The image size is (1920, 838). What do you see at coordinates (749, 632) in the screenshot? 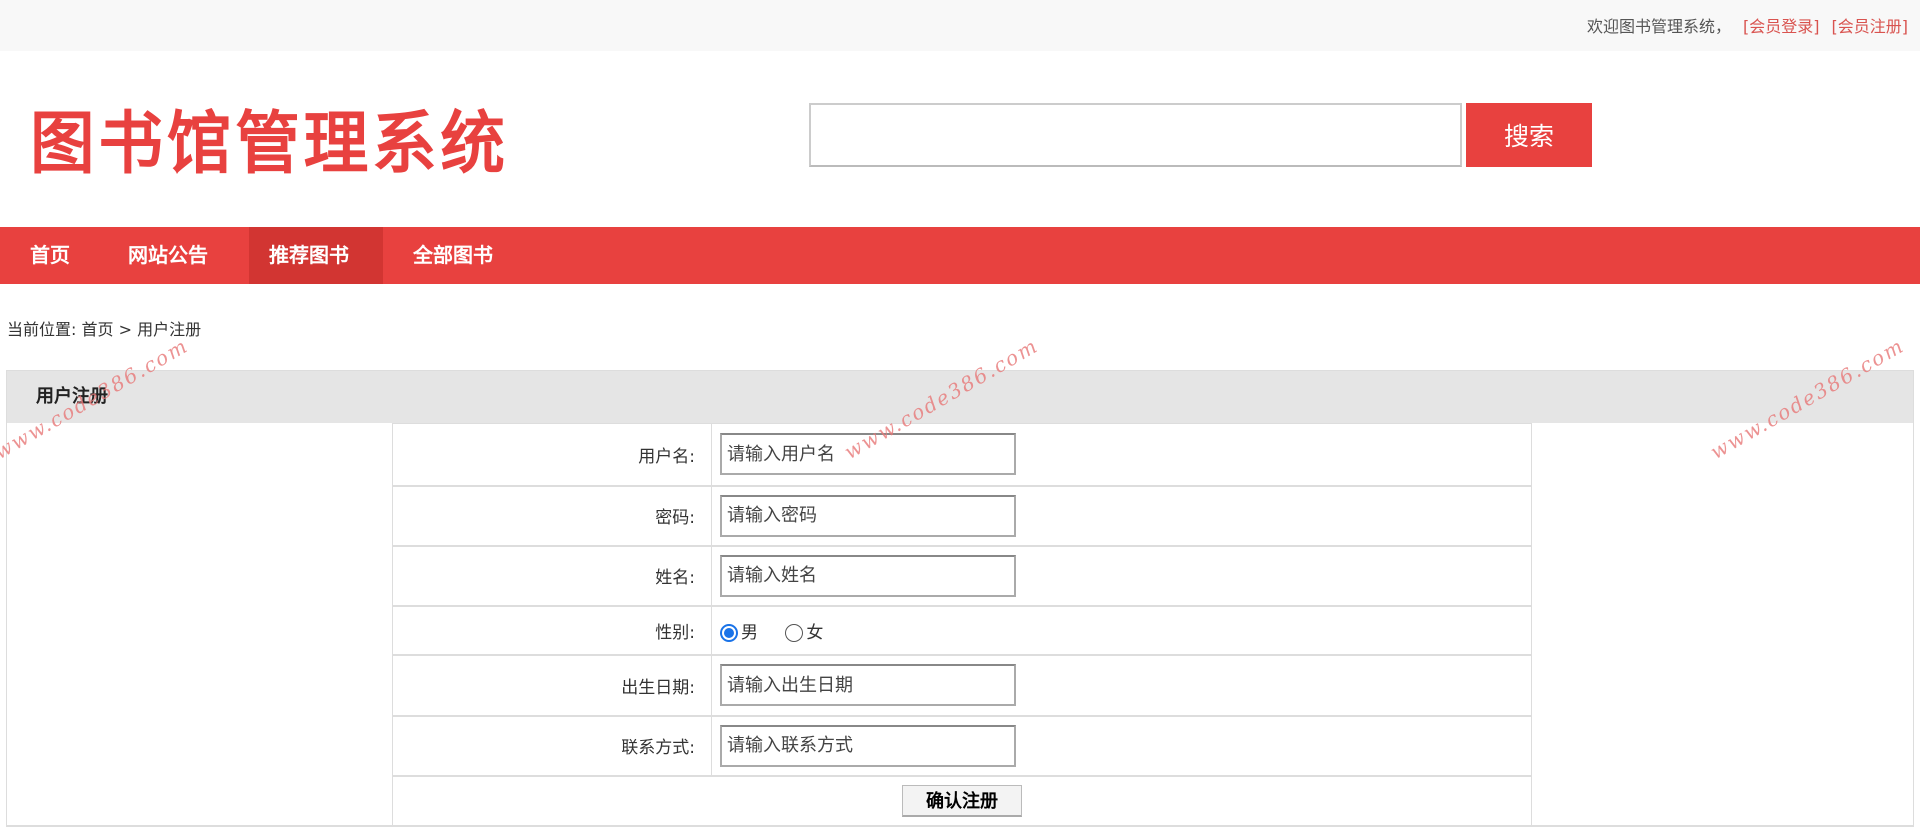
I see `gender-male-label: 男` at bounding box center [749, 632].